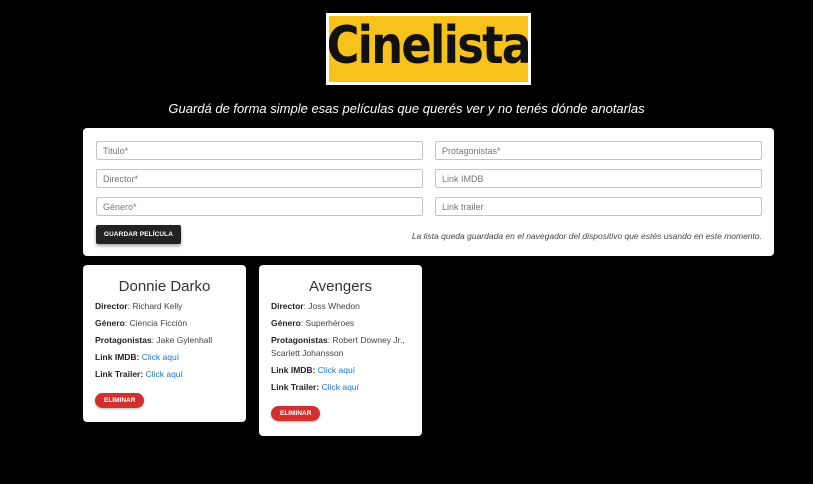  Describe the element at coordinates (184, 340) in the screenshot. I see `protagonistas-value: Jake Gylenhall` at that location.